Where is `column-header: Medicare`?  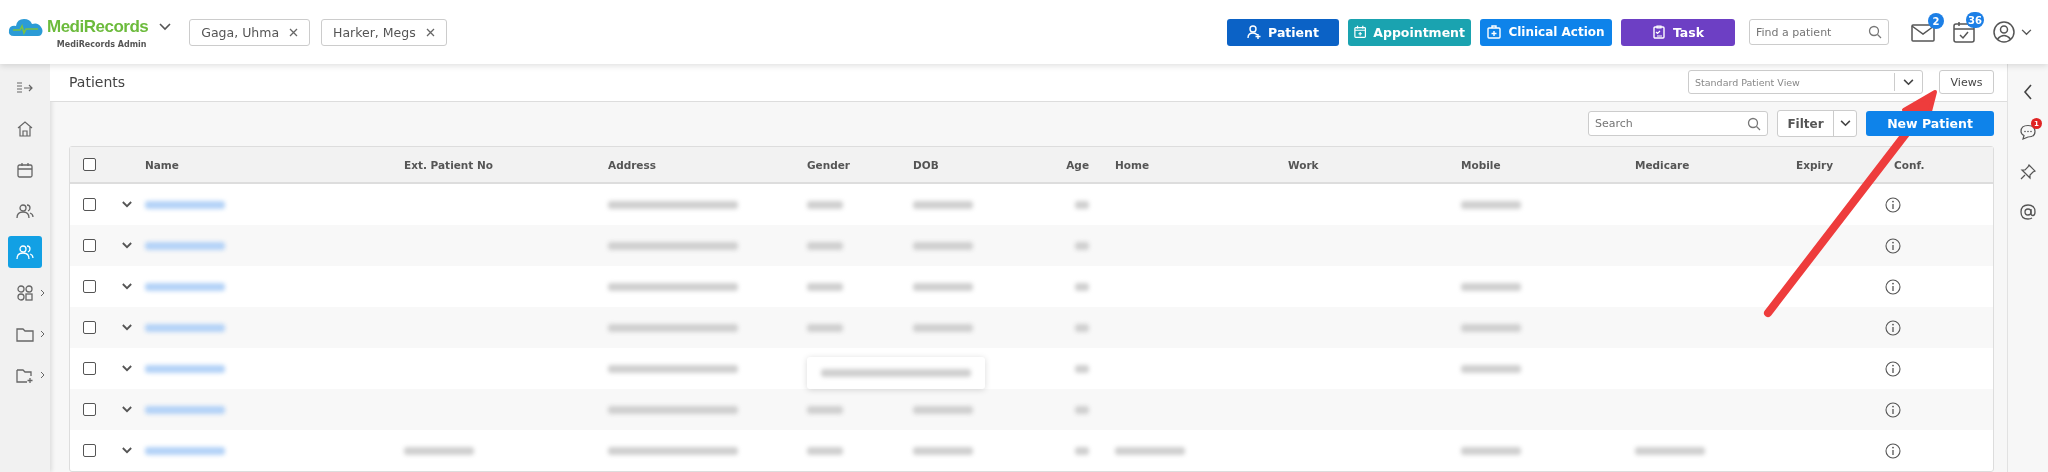
column-header: Medicare is located at coordinates (1662, 164).